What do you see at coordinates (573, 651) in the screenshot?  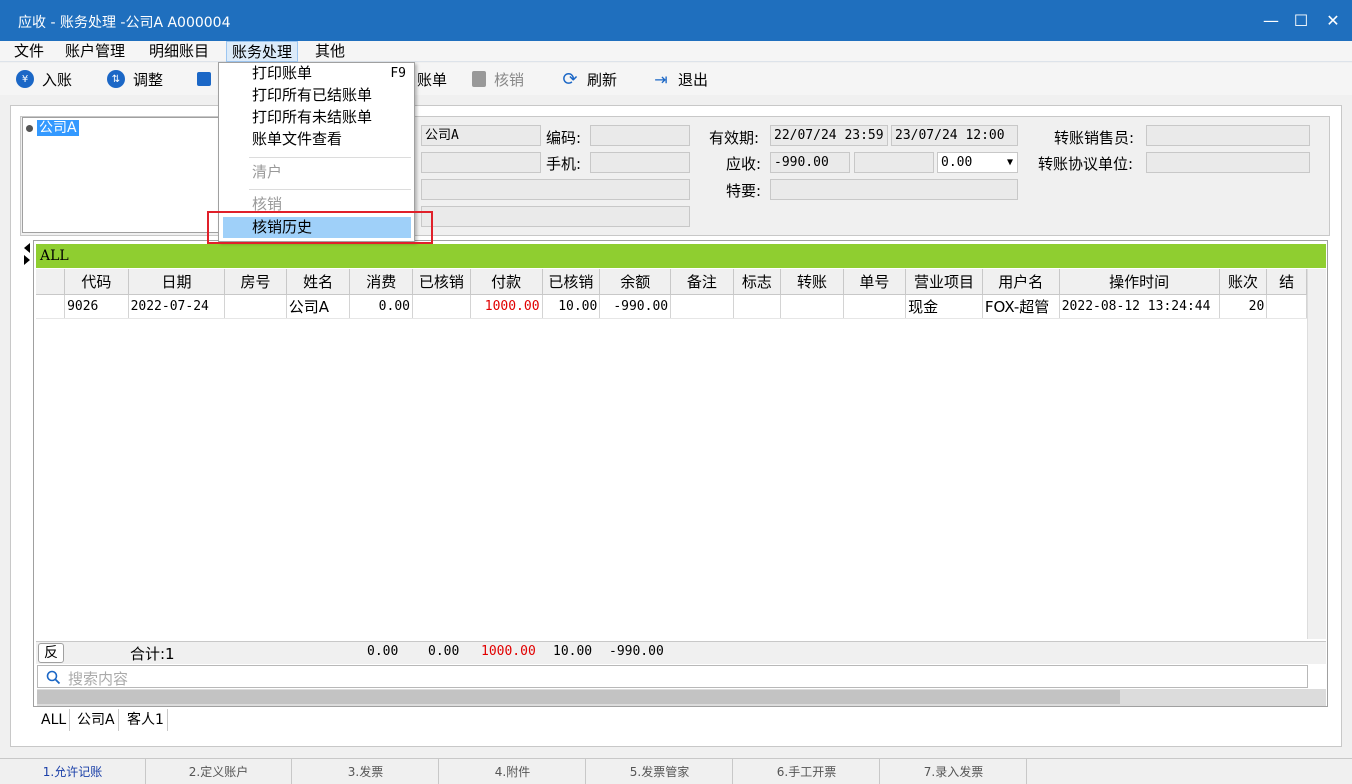 I see `summary-payment-written-off: 10.00` at bounding box center [573, 651].